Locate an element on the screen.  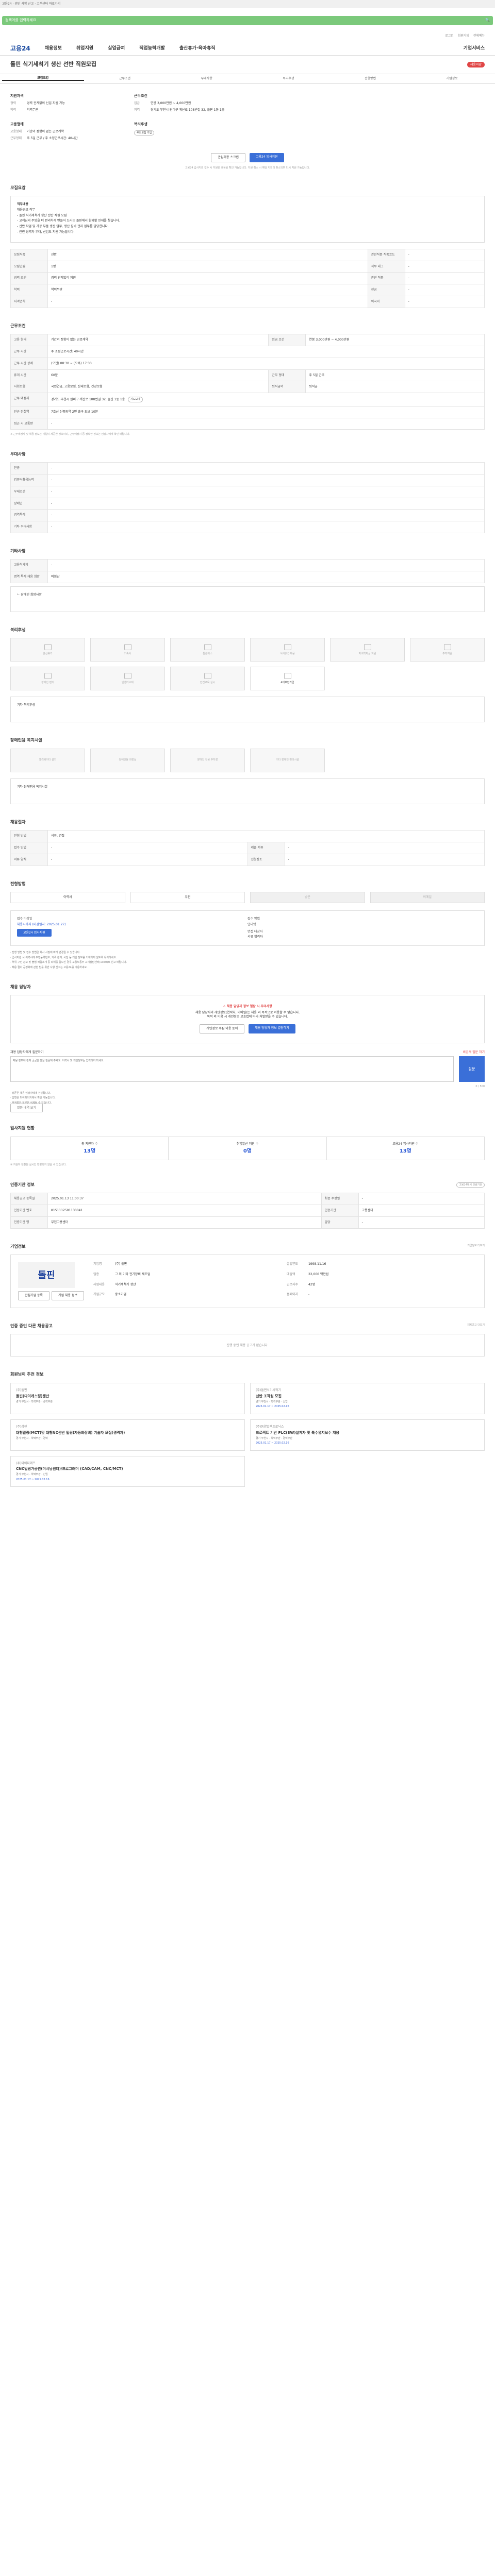
facility-item: 기타 장애인 편의시설 is located at coordinates (287, 760).